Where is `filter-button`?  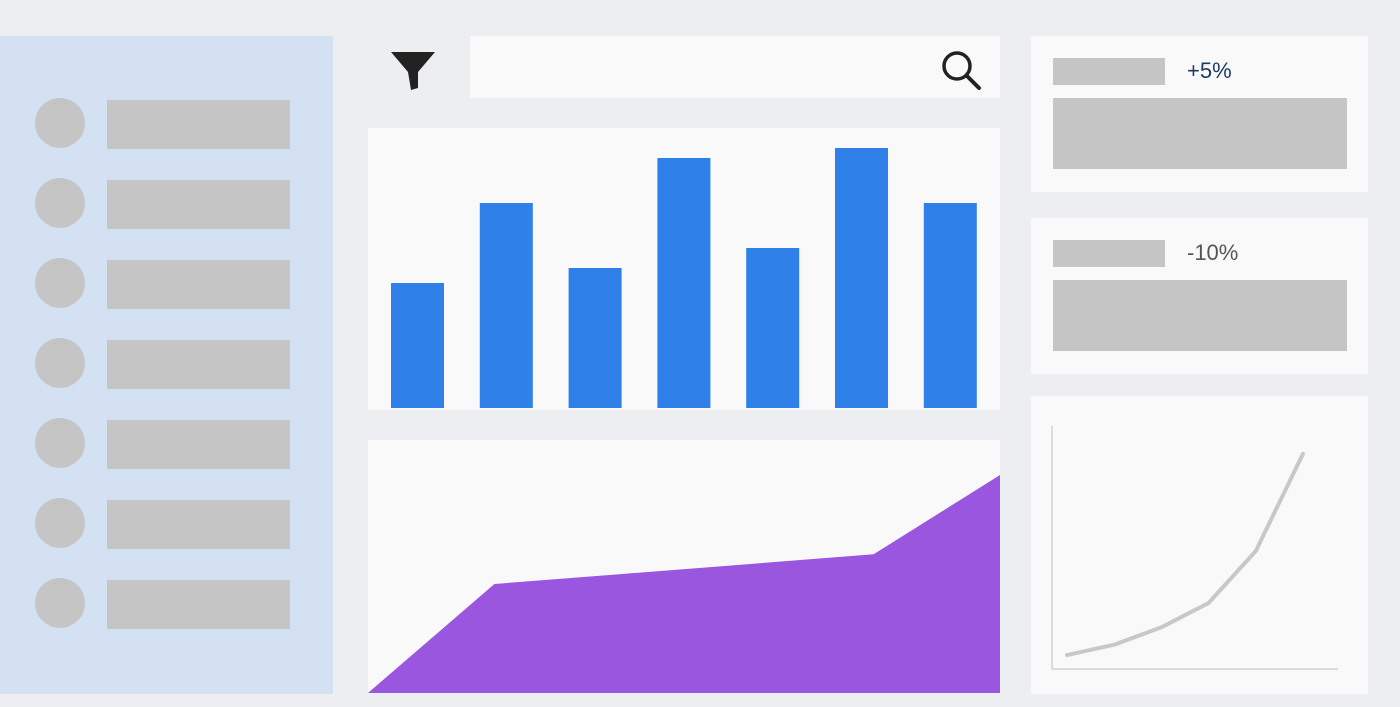 filter-button is located at coordinates (413, 71).